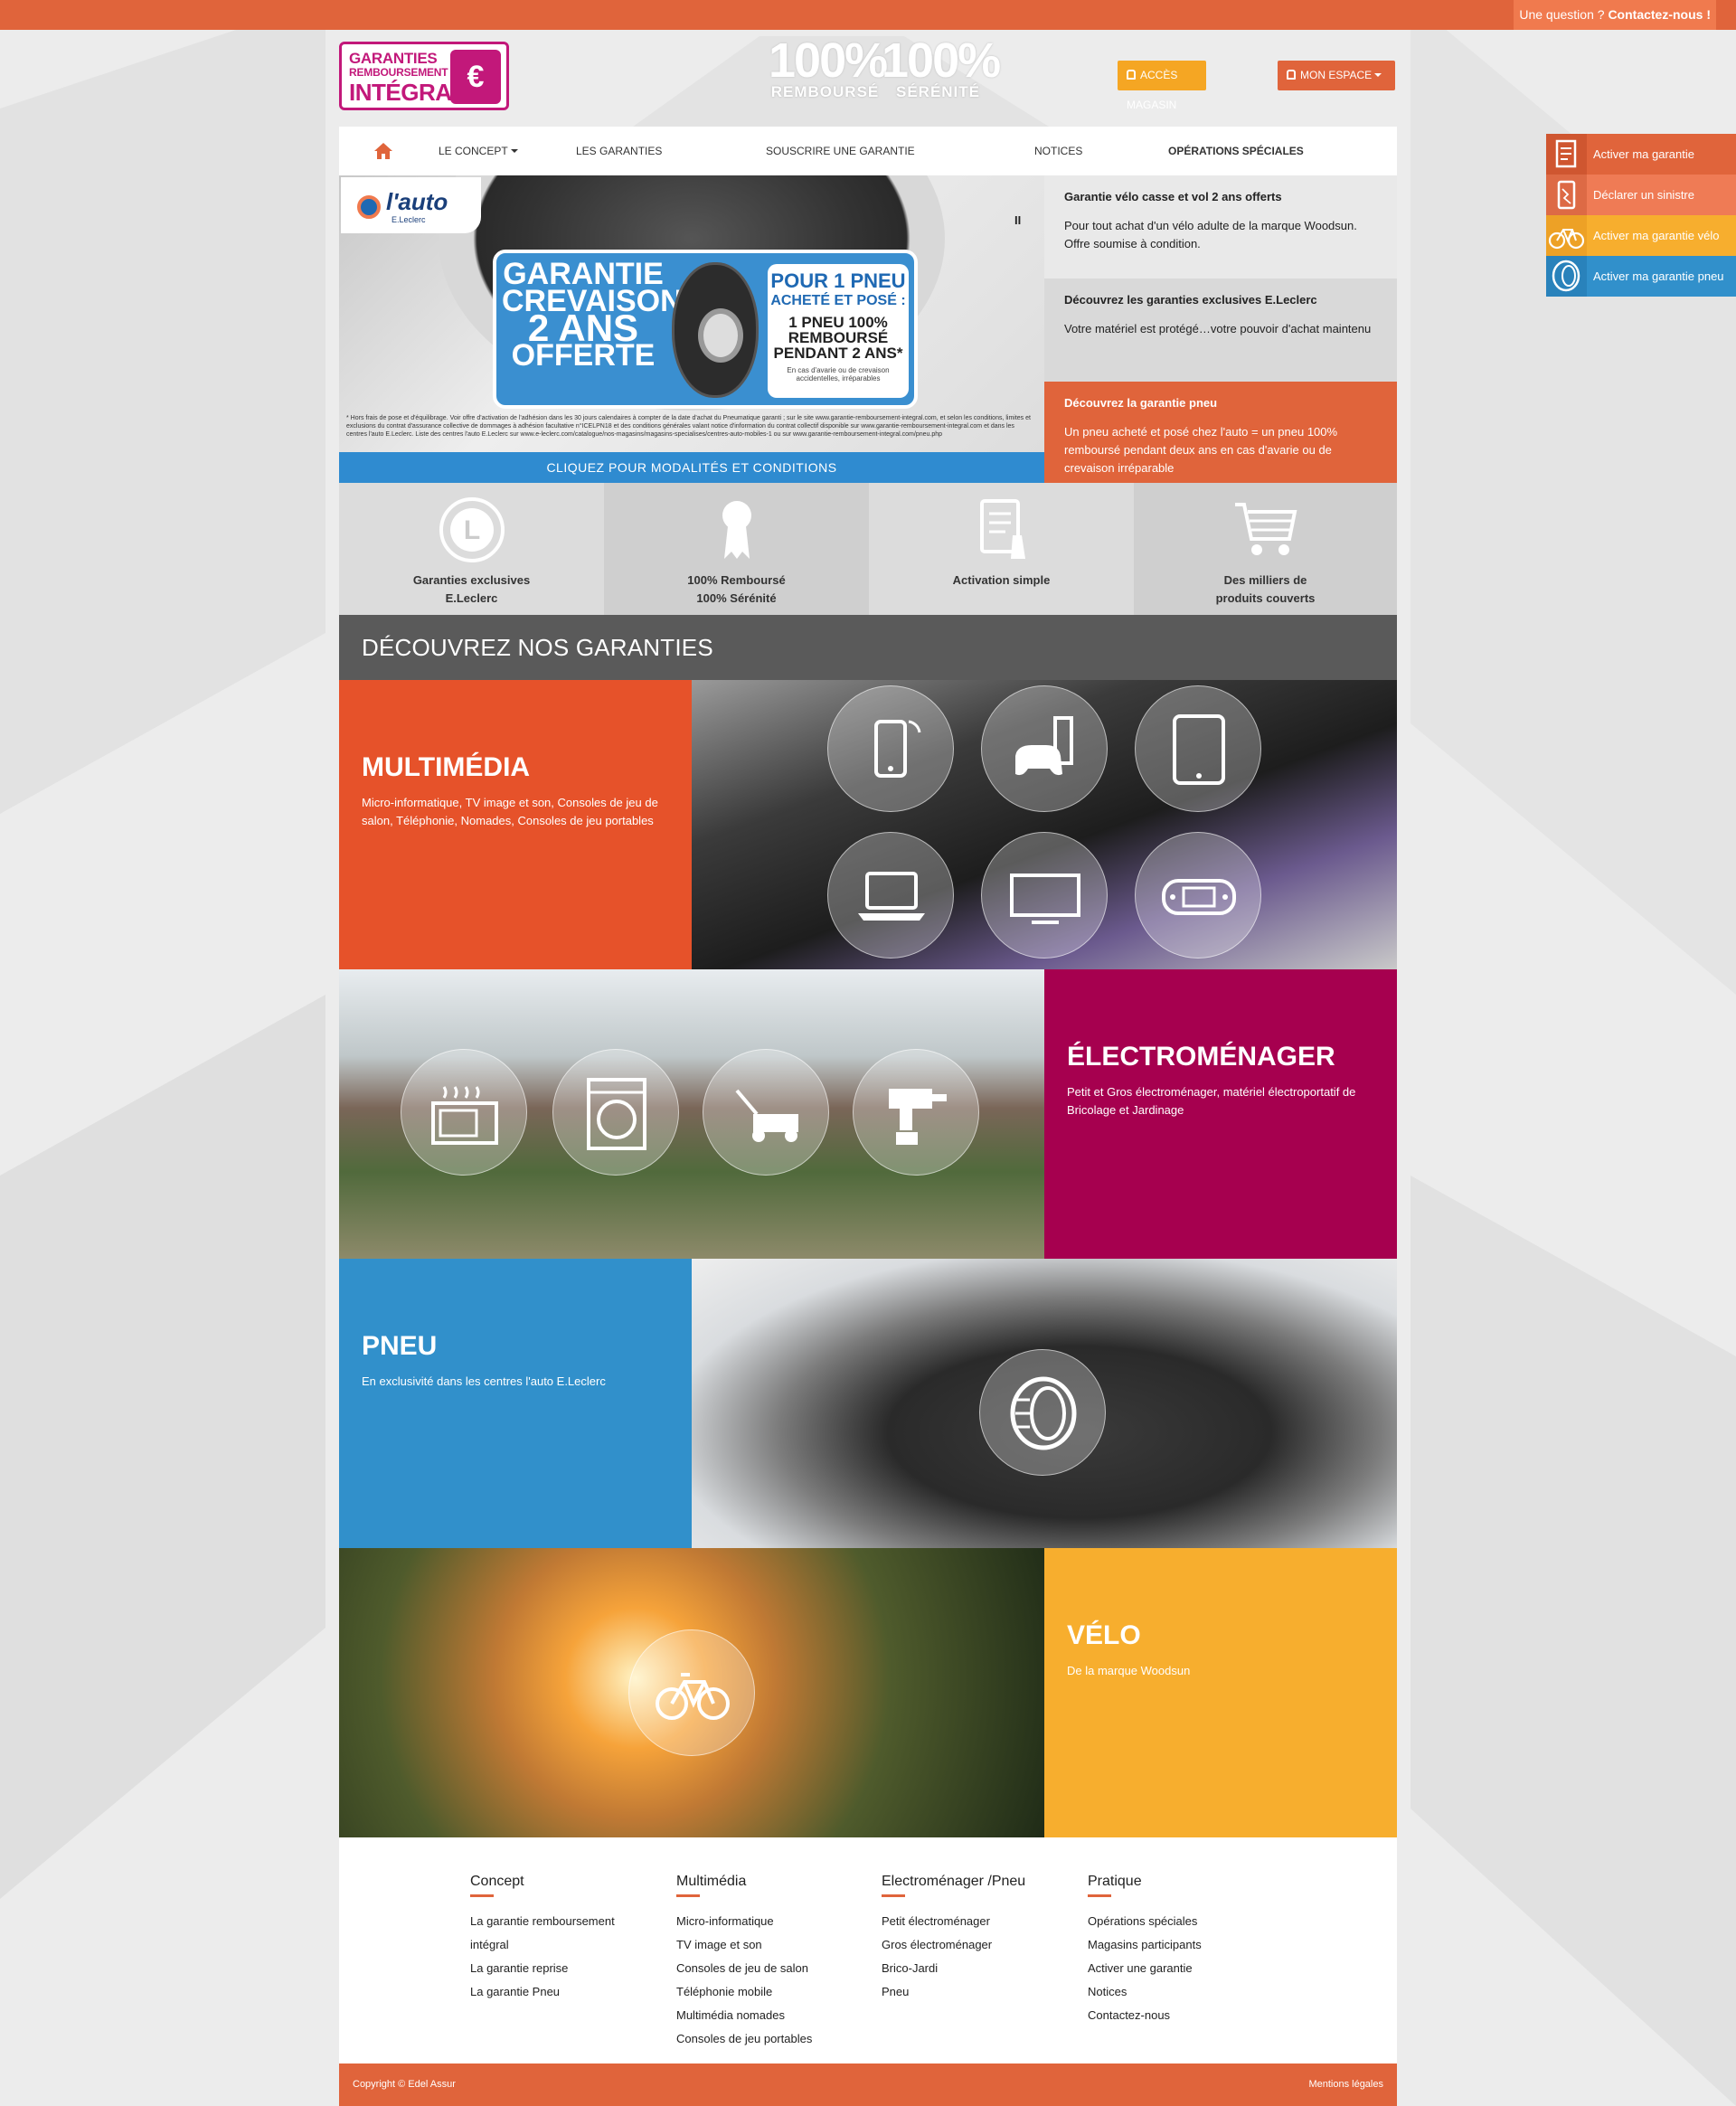 The width and height of the screenshot is (1736, 2106). I want to click on feature-produits: Des milliers de produits couverts, so click(1265, 549).